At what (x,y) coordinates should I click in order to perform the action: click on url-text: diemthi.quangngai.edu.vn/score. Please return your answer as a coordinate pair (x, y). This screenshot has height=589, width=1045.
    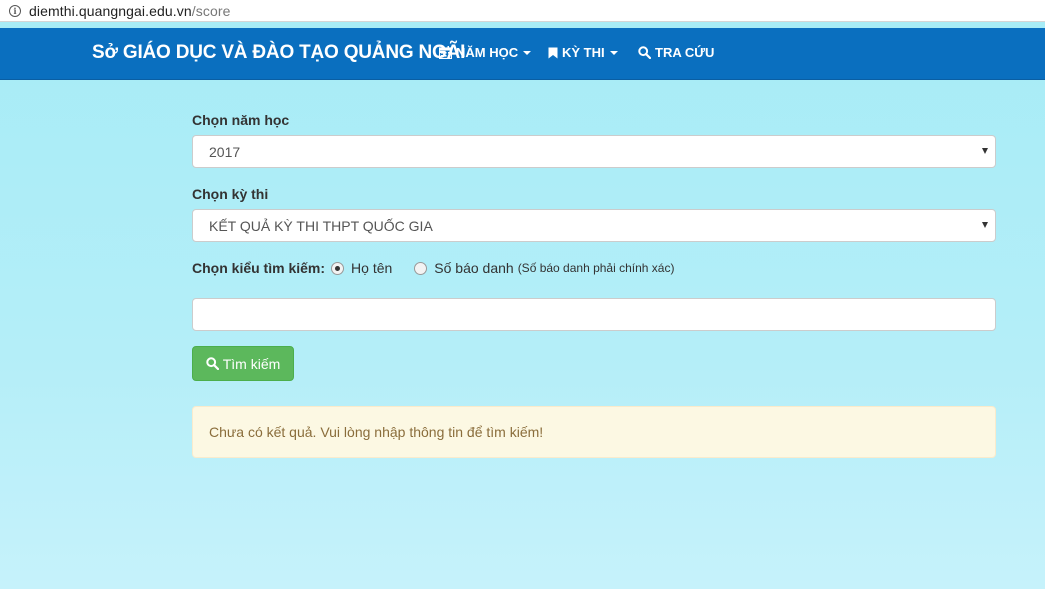
    Looking at the image, I should click on (129, 11).